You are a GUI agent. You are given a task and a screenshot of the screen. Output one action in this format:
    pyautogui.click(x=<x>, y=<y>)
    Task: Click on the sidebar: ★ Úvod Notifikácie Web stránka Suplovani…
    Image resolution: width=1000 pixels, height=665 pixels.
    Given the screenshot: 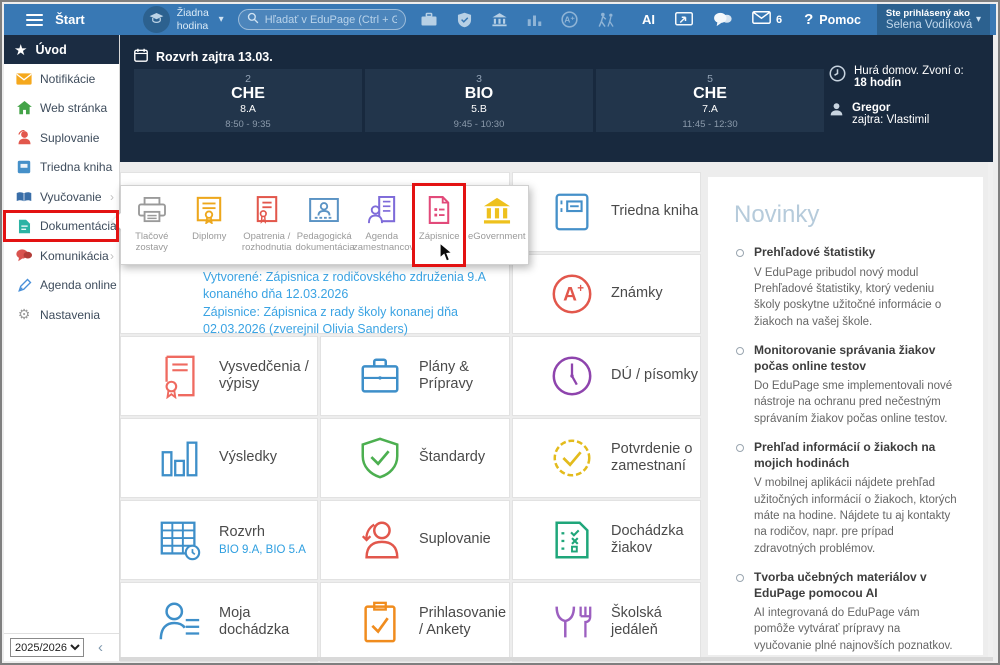 What is the action you would take?
    pyautogui.click(x=62, y=348)
    